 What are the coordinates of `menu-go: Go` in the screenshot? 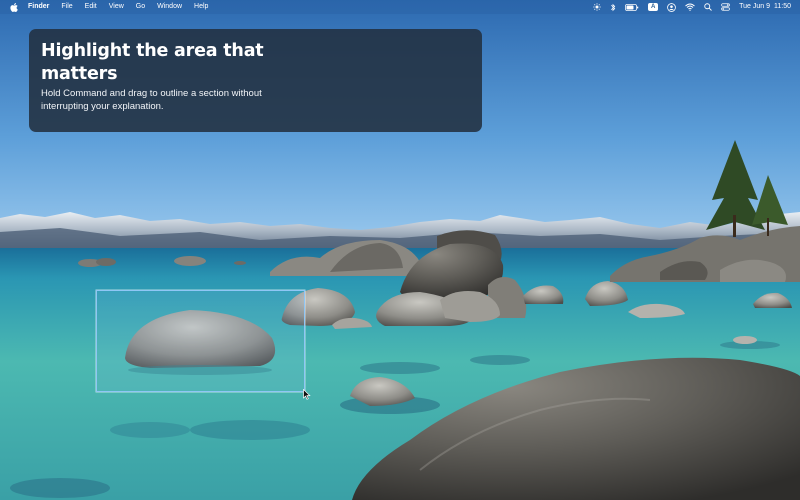 It's located at (140, 7).